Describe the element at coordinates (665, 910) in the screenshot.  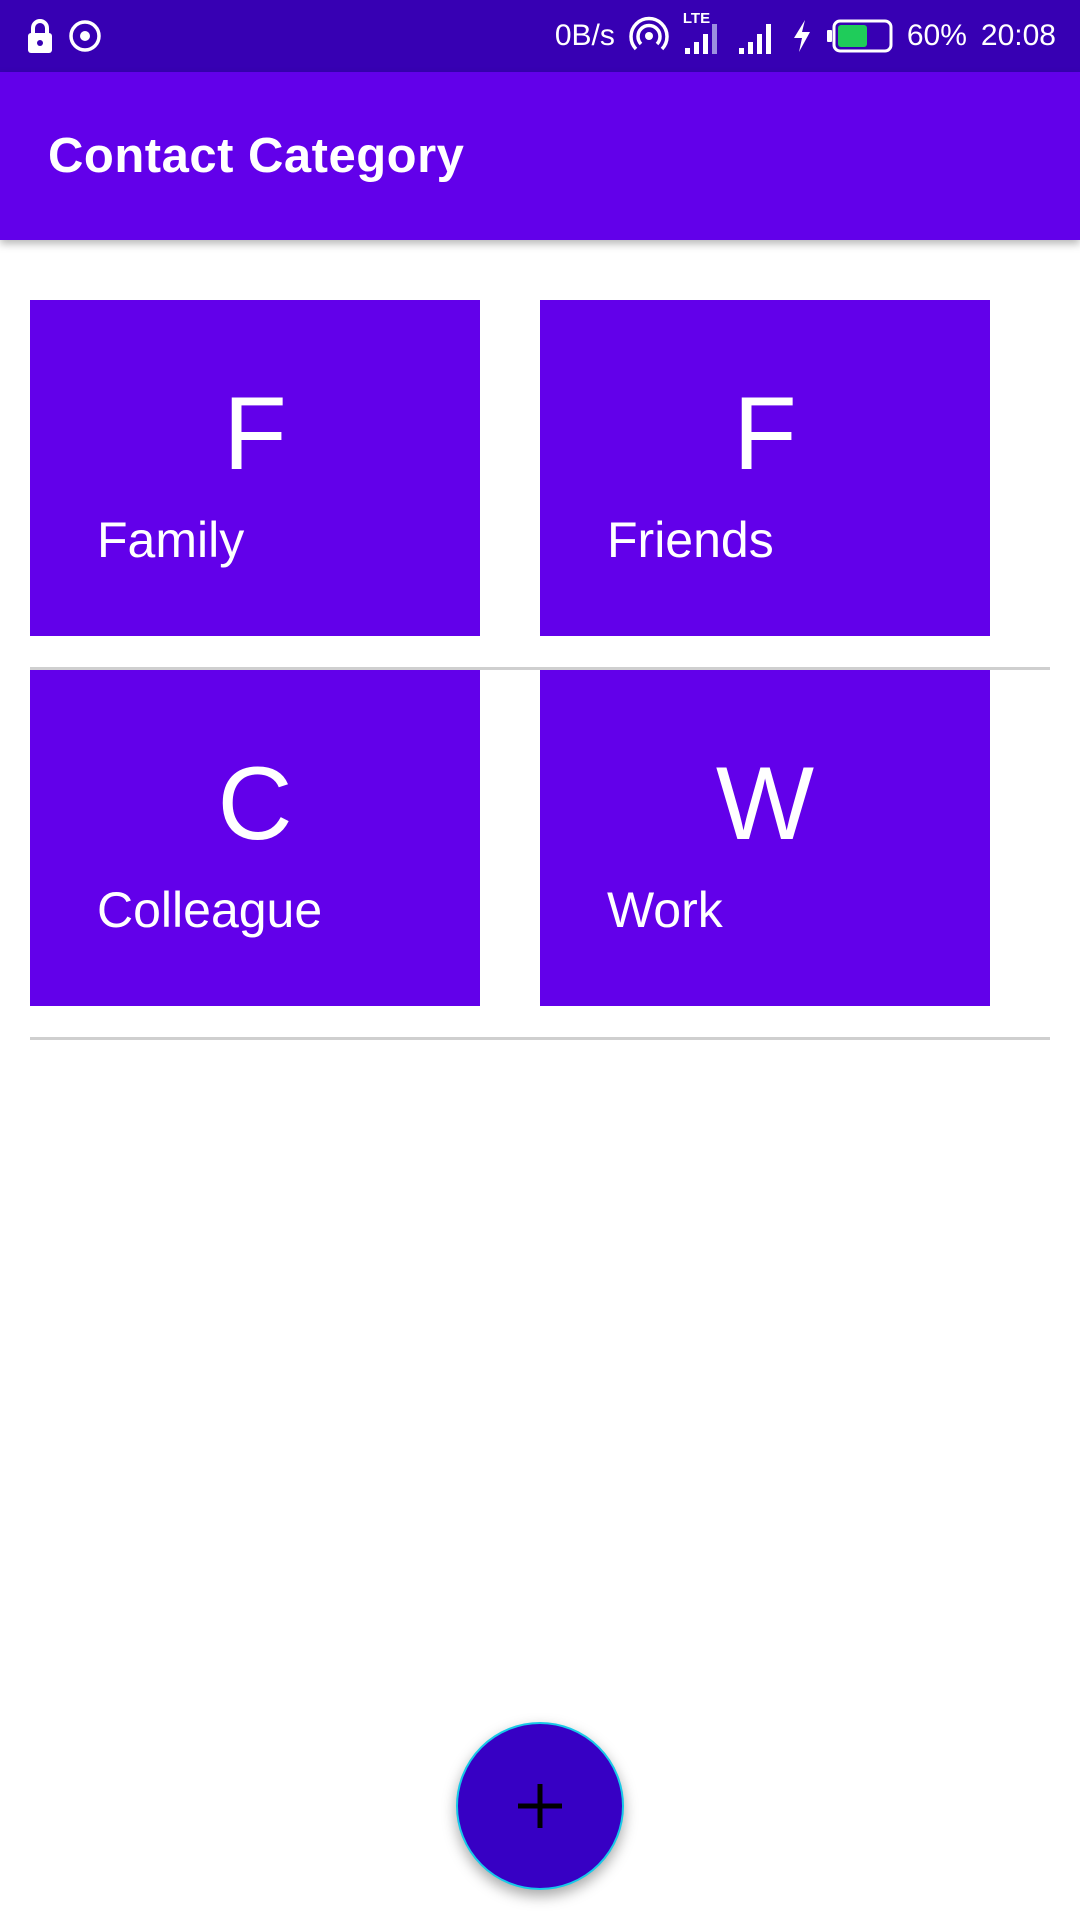
I see `category-label: Work` at that location.